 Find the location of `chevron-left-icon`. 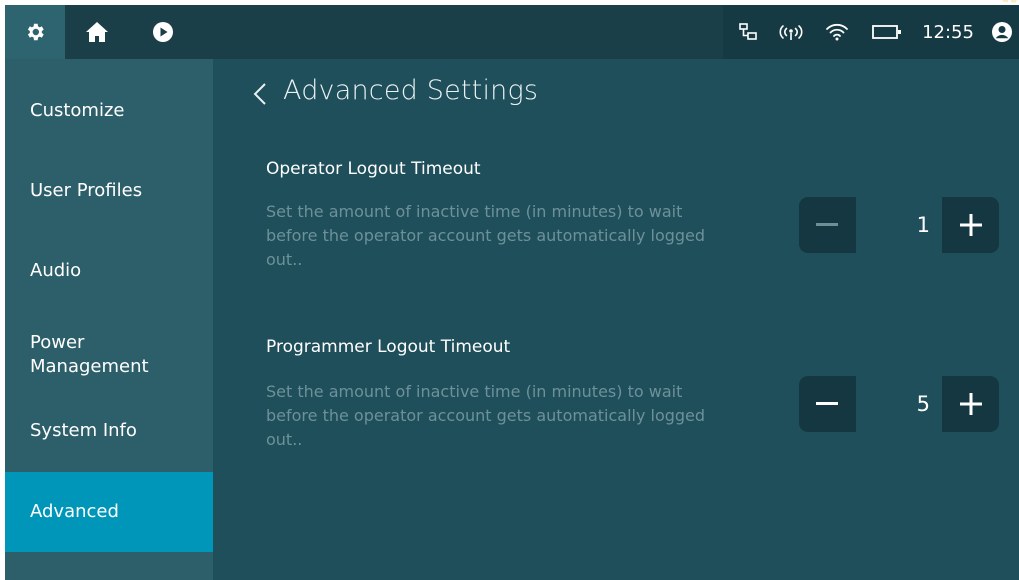

chevron-left-icon is located at coordinates (259, 94).